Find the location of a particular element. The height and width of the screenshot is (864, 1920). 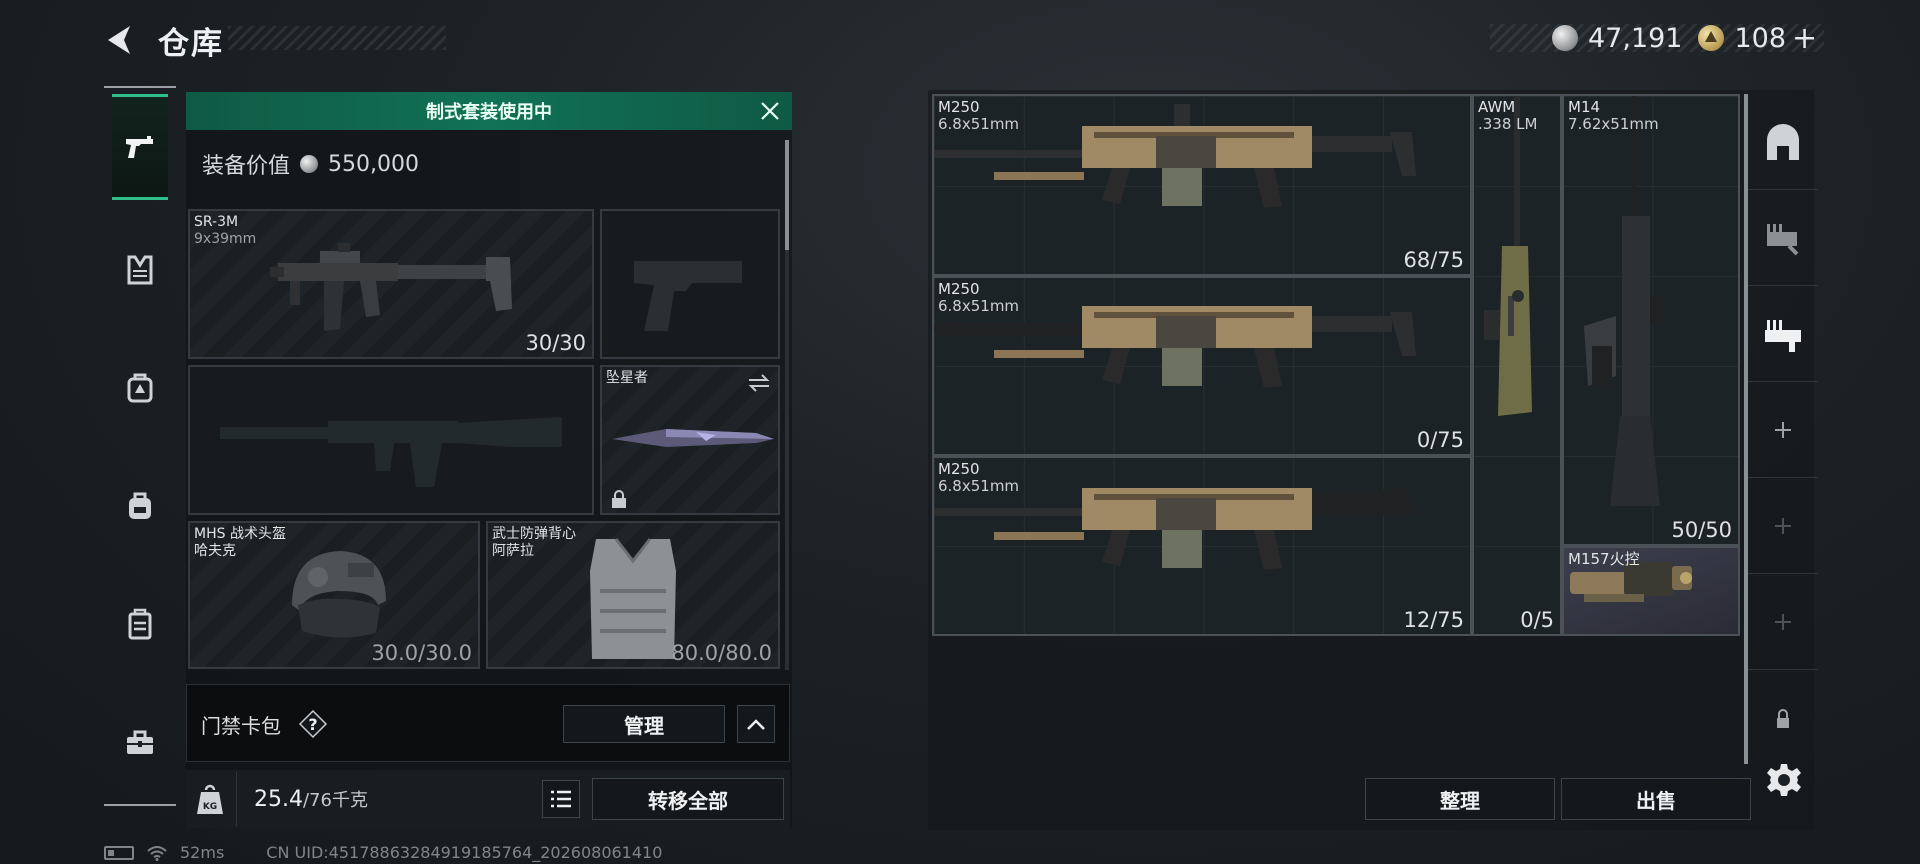

wifi-icon is located at coordinates (157, 853).